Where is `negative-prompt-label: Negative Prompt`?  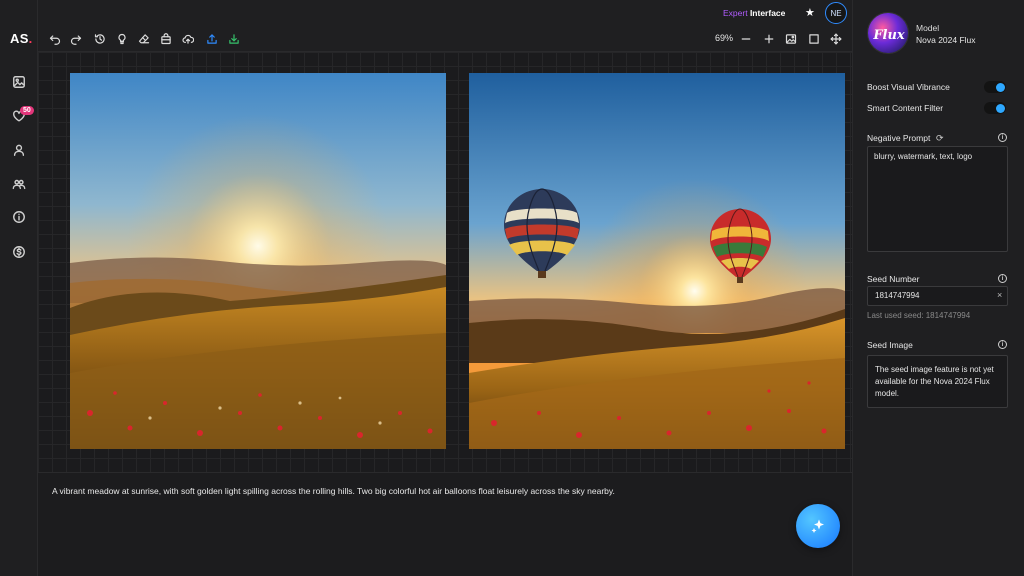 negative-prompt-label: Negative Prompt is located at coordinates (899, 138).